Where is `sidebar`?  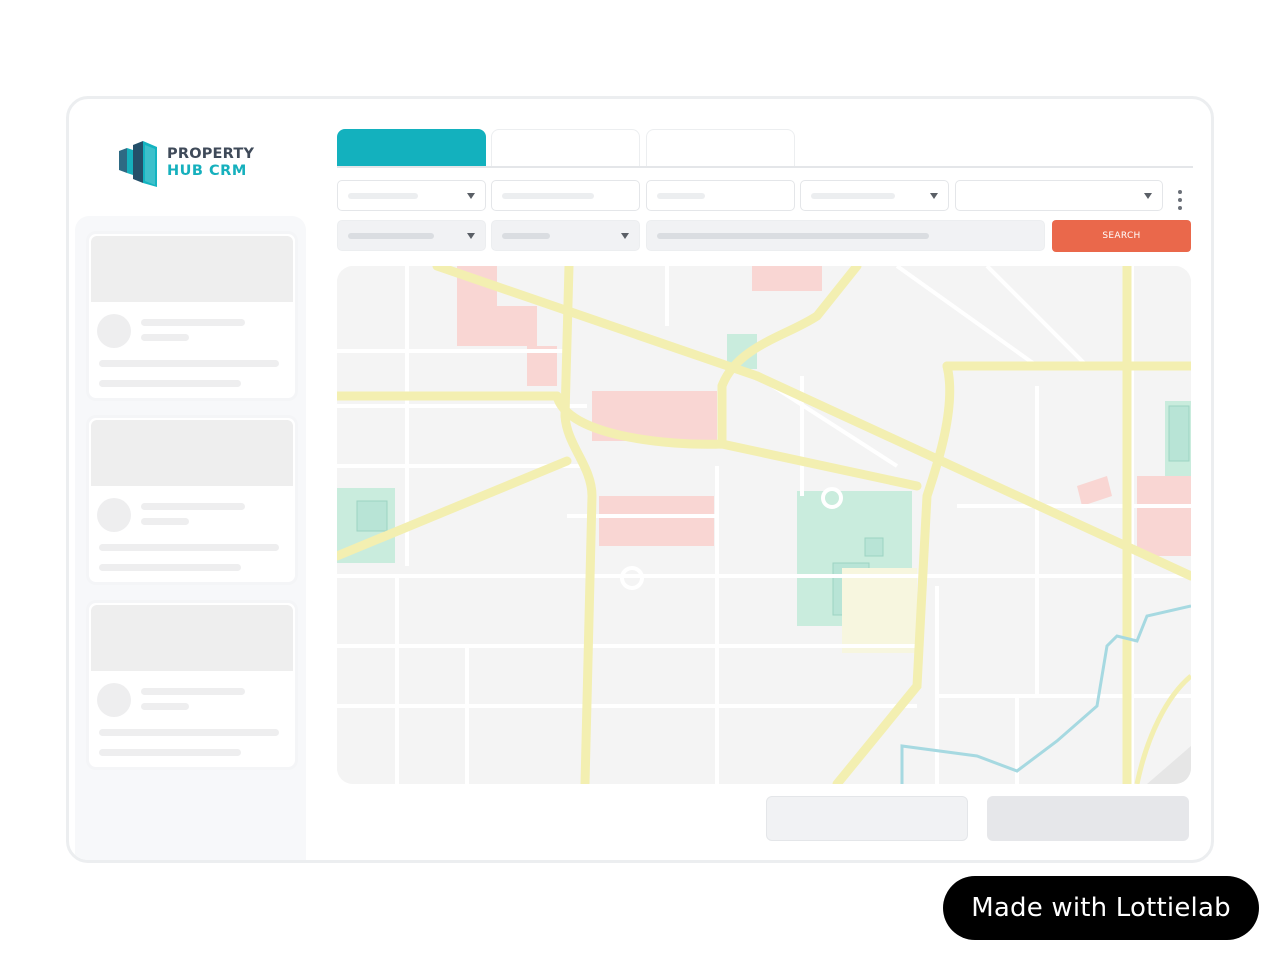 sidebar is located at coordinates (190, 538).